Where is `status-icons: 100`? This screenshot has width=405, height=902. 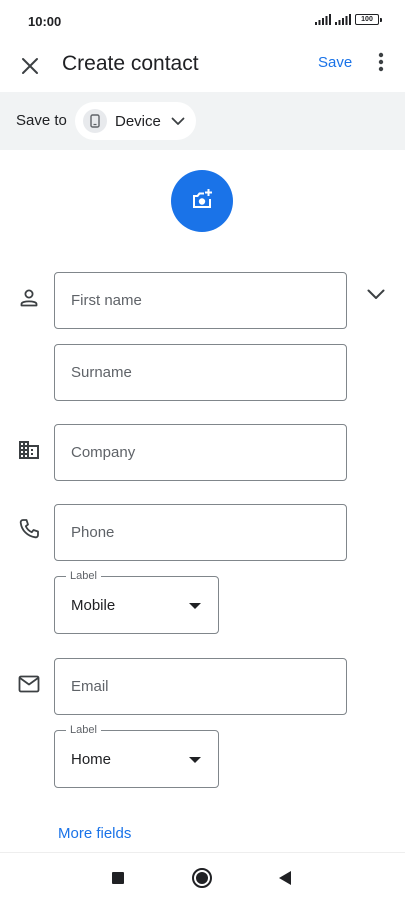 status-icons: 100 is located at coordinates (348, 19).